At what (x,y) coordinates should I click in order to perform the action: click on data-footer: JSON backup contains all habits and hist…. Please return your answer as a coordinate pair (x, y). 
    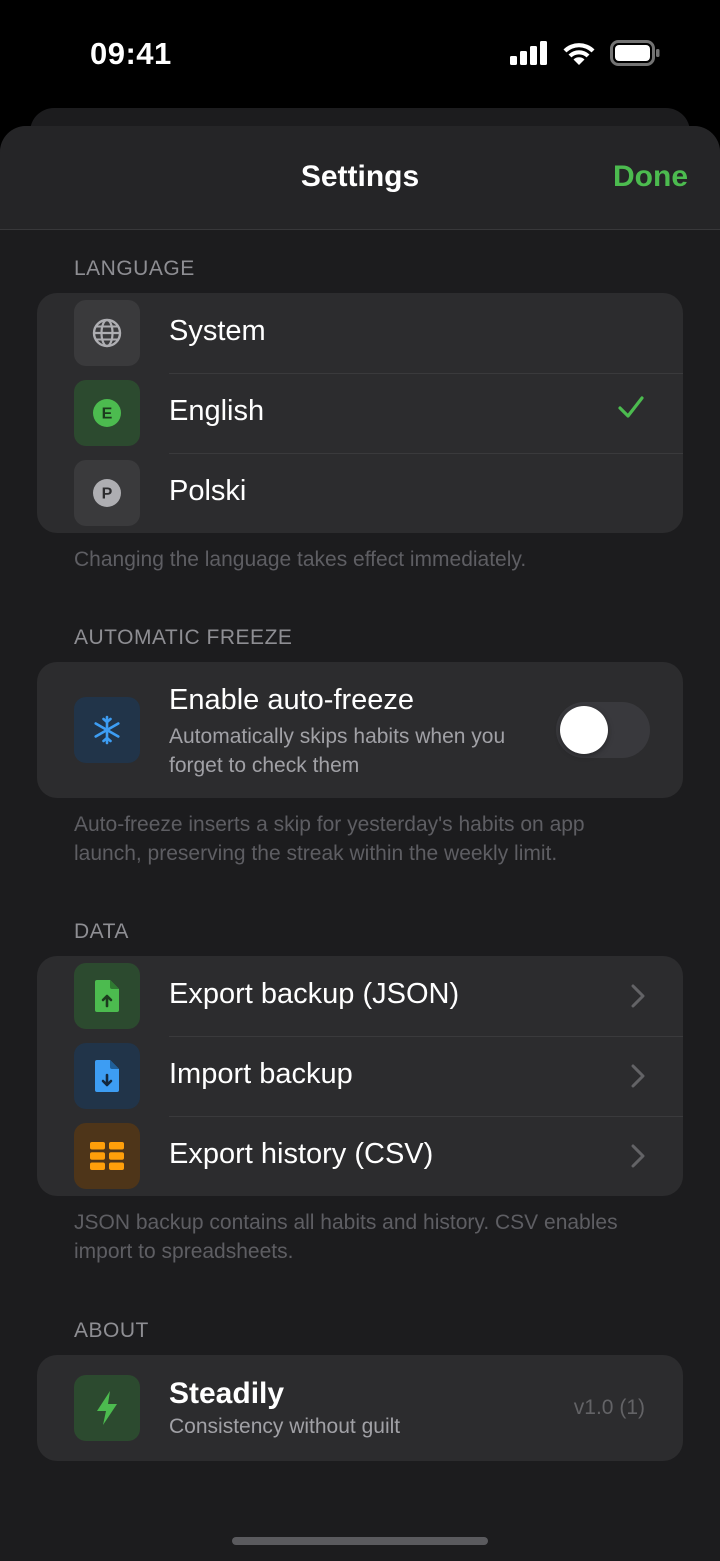
    Looking at the image, I should click on (346, 1237).